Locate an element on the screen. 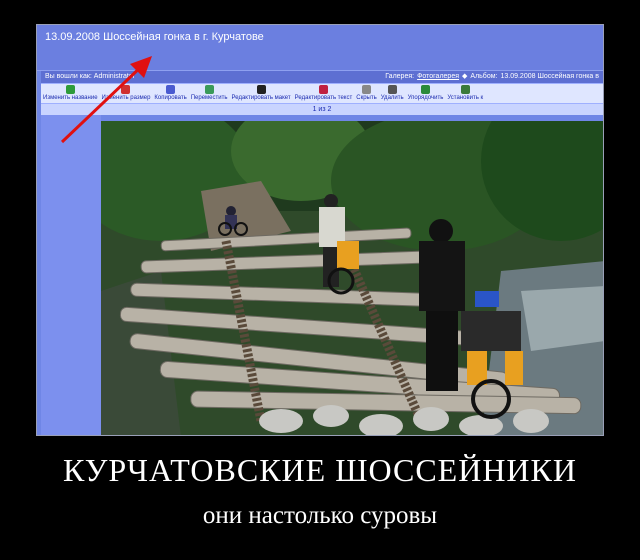  toolbar-button-2: Копировать is located at coordinates (170, 93).